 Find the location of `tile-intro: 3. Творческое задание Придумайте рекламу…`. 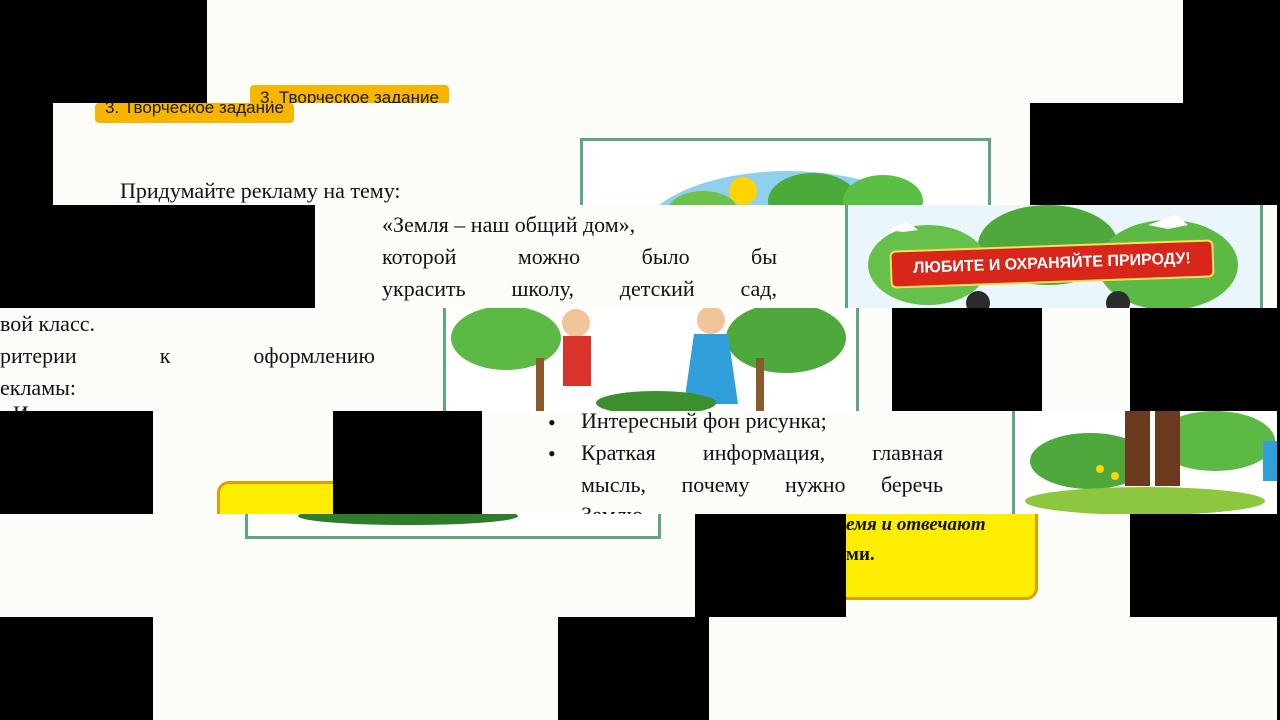

tile-intro: 3. Творческое задание Придумайте рекламу… is located at coordinates (541, 154).